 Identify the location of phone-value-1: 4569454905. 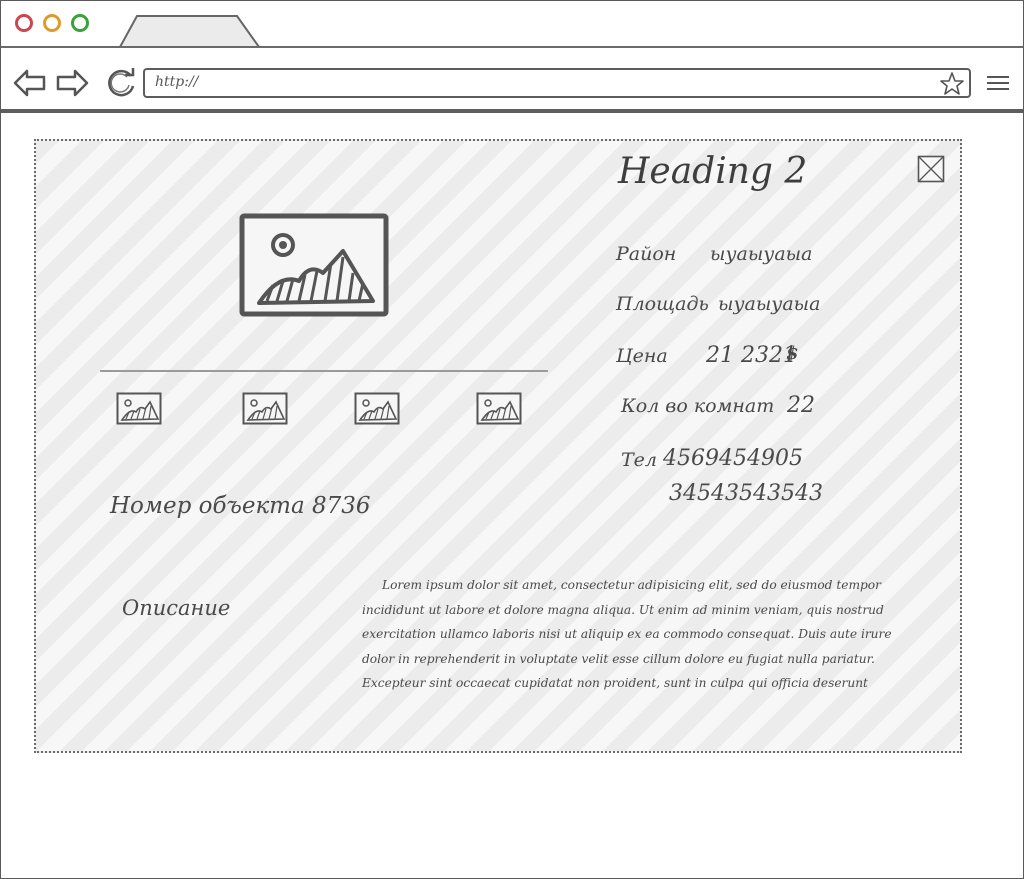
(733, 458).